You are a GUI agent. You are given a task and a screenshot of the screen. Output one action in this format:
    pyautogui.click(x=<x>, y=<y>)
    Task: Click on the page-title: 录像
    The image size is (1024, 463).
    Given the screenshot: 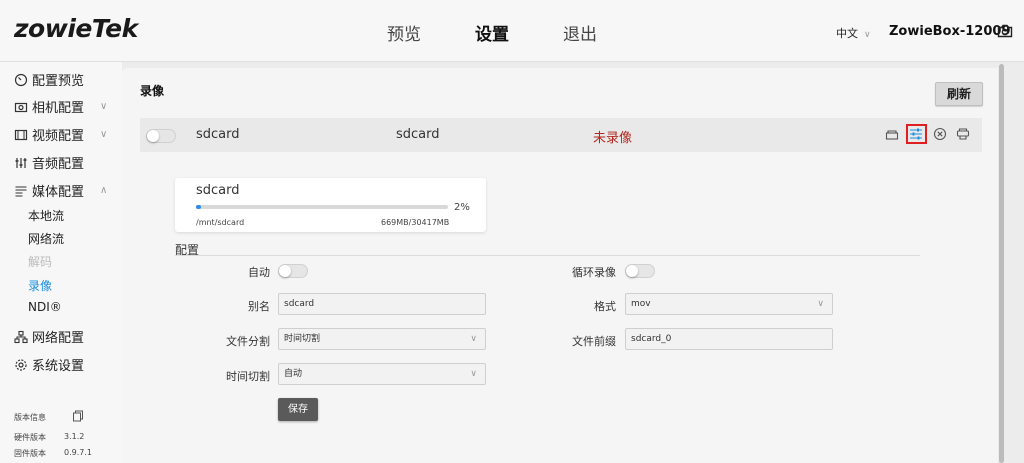 What is the action you would take?
    pyautogui.click(x=152, y=91)
    